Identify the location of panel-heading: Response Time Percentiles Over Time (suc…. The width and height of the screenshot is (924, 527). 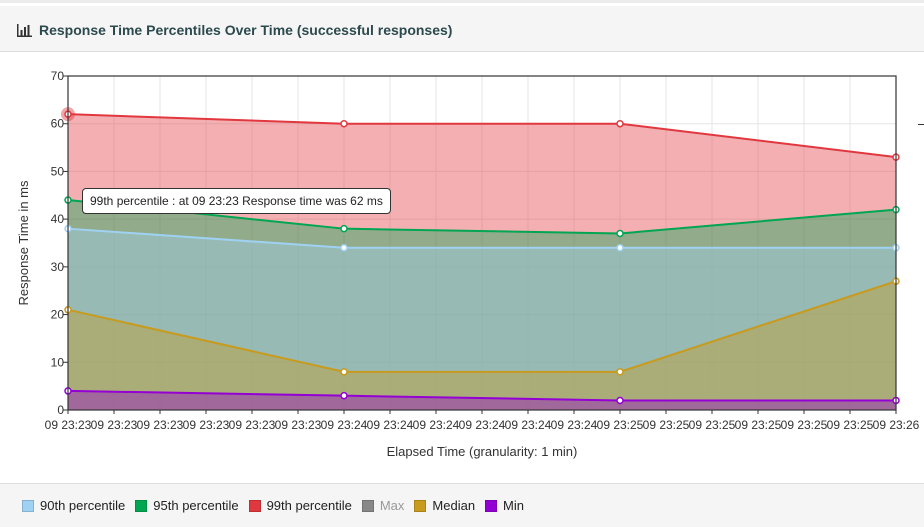
(462, 29).